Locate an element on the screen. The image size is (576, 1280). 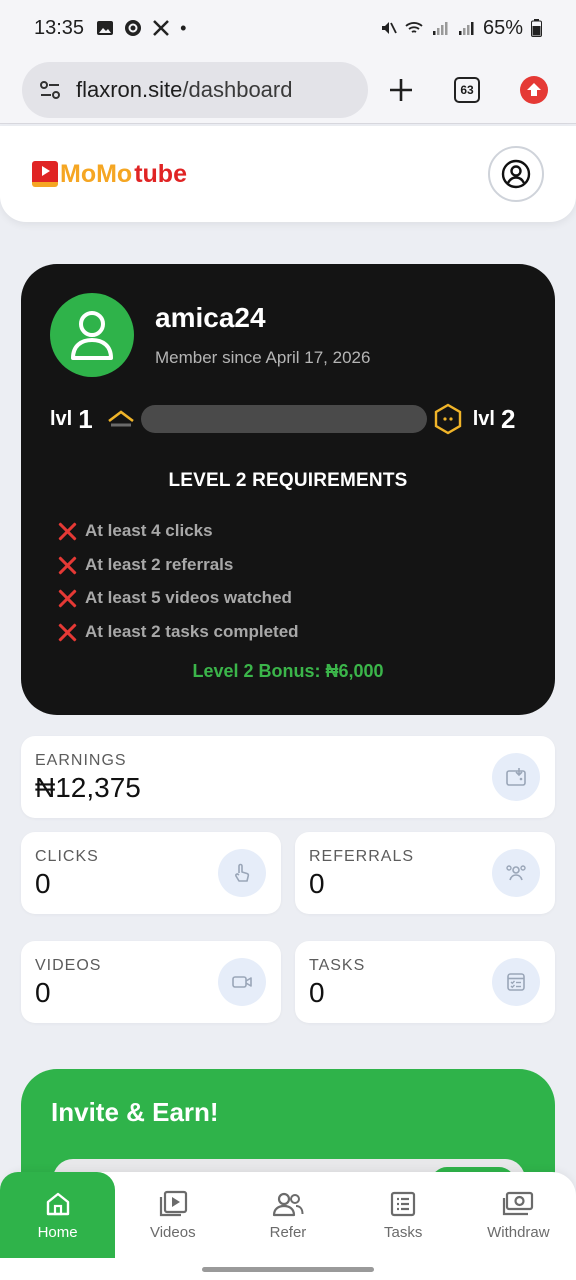
address-bar: flaxron.site/dashboard is located at coordinates (195, 89).